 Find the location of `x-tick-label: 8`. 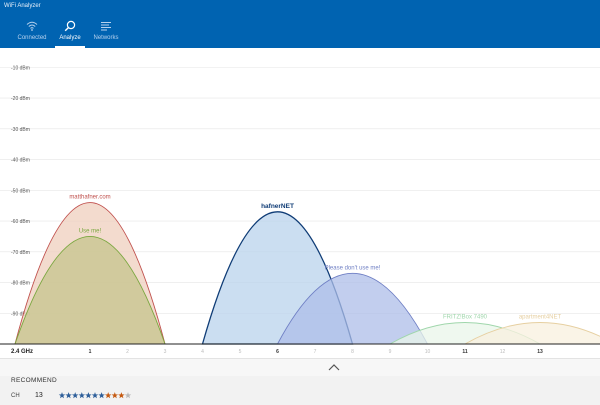

x-tick-label: 8 is located at coordinates (352, 352).